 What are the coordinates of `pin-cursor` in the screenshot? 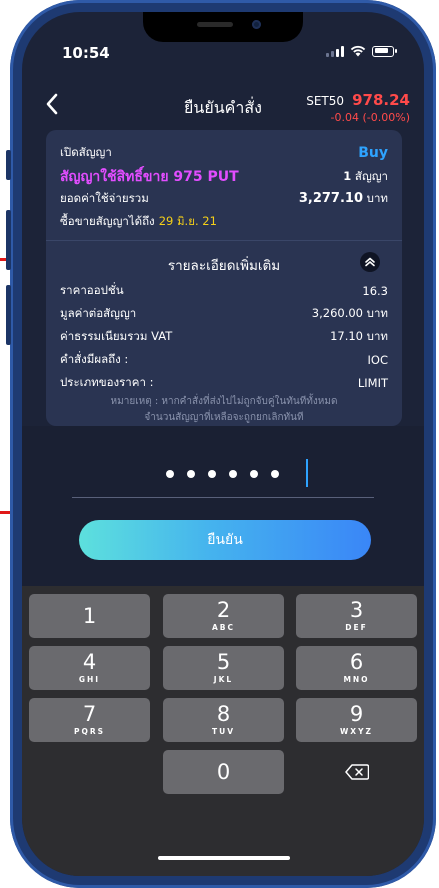 It's located at (307, 473).